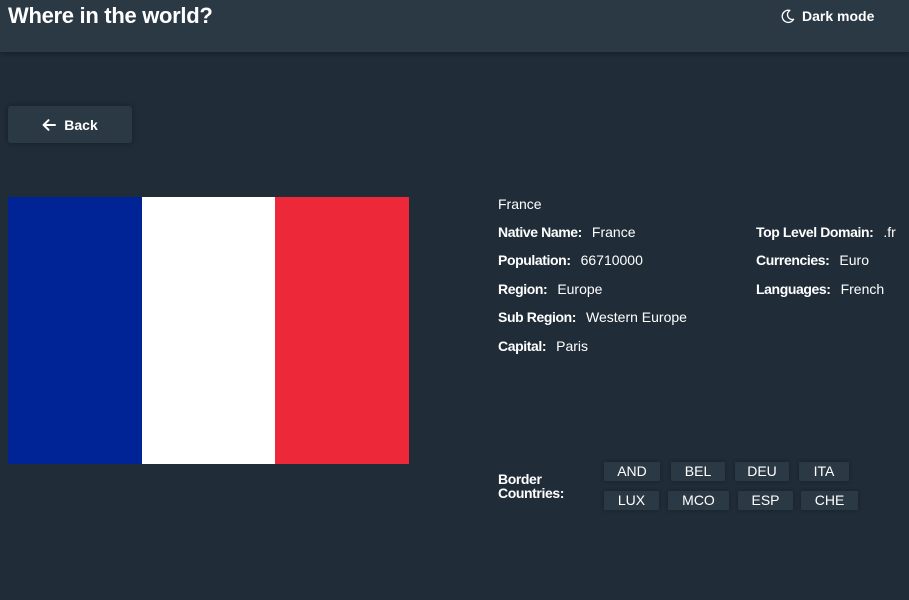 This screenshot has width=909, height=600. What do you see at coordinates (854, 260) in the screenshot?
I see `currencies-value: Euro` at bounding box center [854, 260].